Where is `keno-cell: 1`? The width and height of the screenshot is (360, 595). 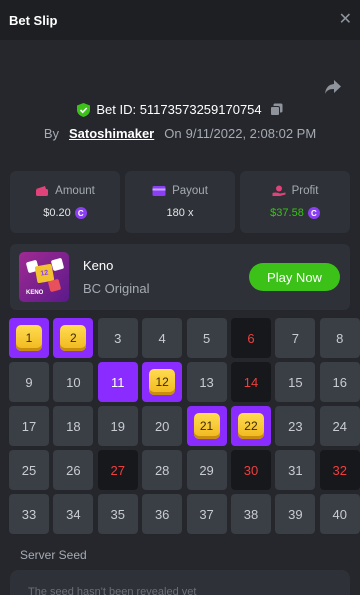
keno-cell: 1 is located at coordinates (29, 338).